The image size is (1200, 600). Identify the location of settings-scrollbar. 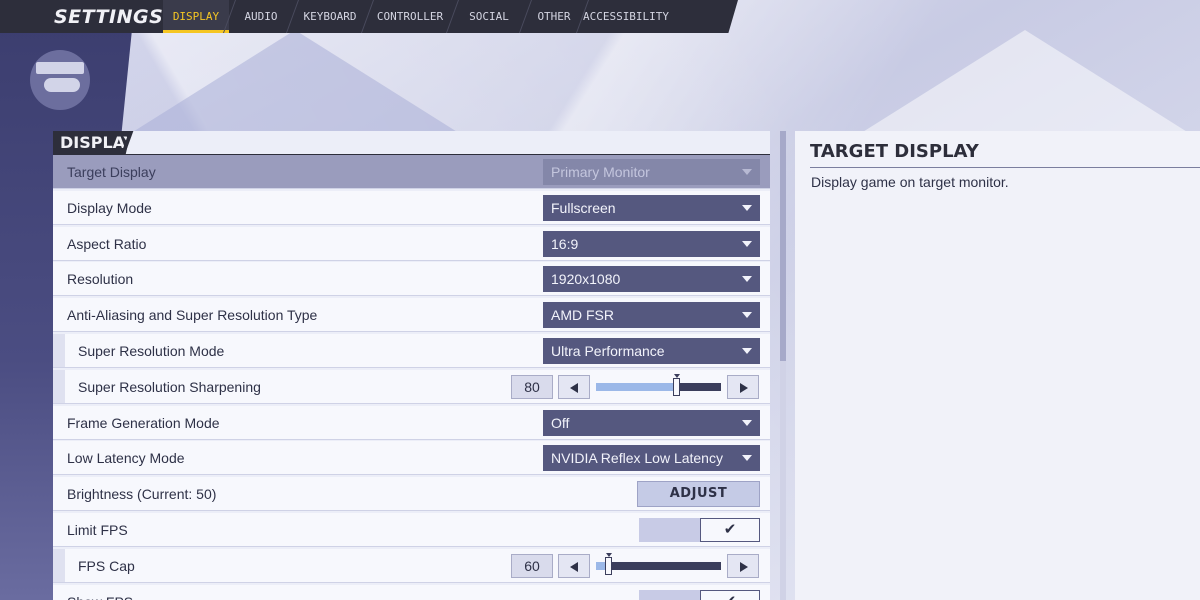
(783, 365).